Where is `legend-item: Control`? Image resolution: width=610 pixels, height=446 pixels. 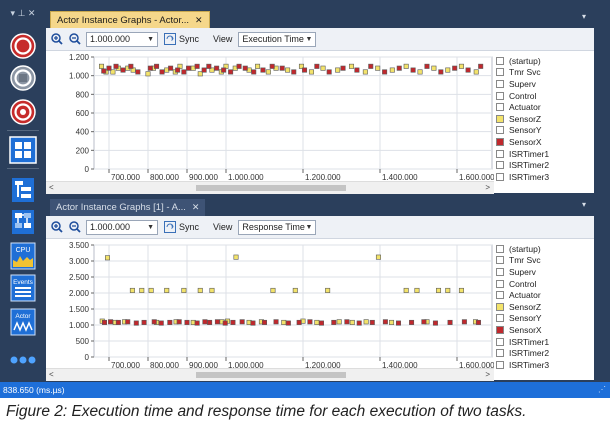
legend-item: Control is located at coordinates (545, 96).